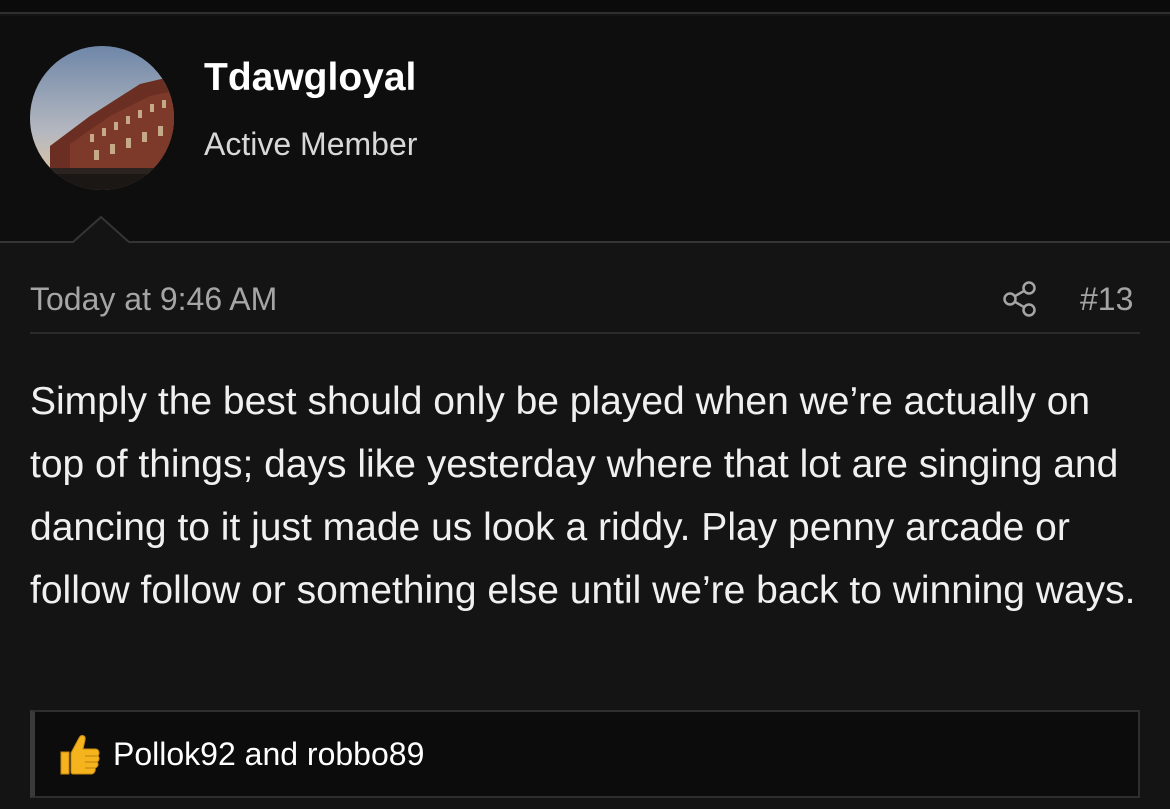 This screenshot has width=1170, height=809. I want to click on post-date: Today at 9:46 AM, so click(153, 299).